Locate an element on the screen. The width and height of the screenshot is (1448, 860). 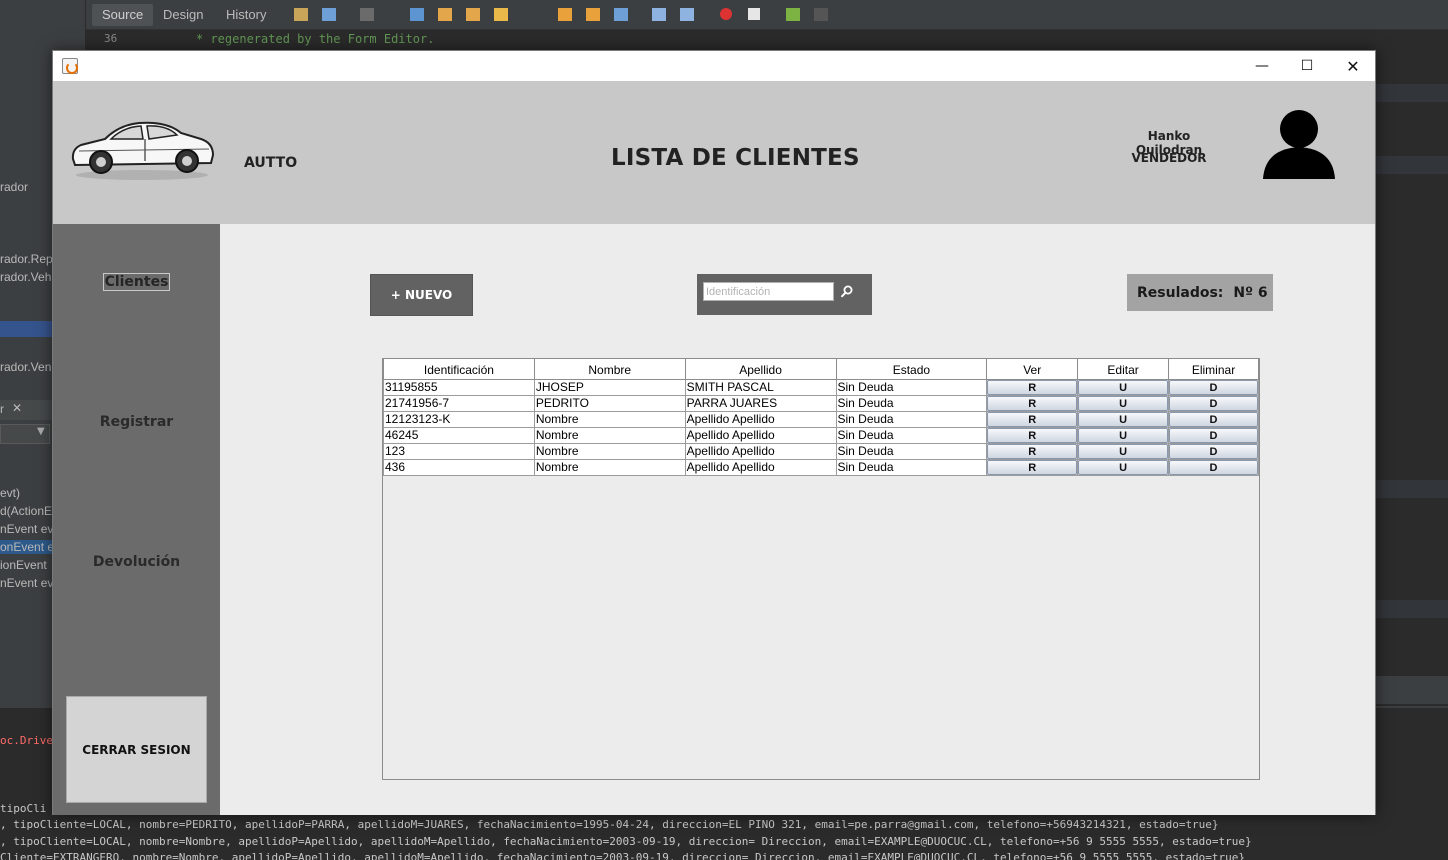
sidebar-item-registrar: Registrar is located at coordinates (136, 422).